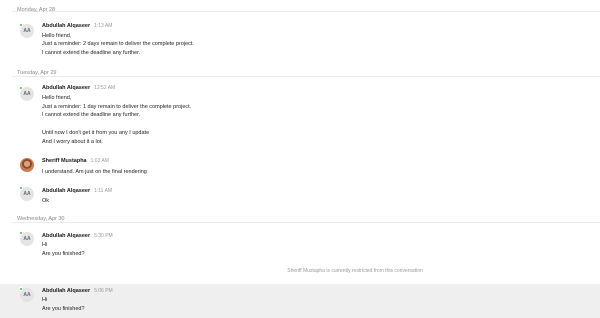 The image size is (600, 318). I want to click on message-time: 5:30 PM, so click(103, 236).